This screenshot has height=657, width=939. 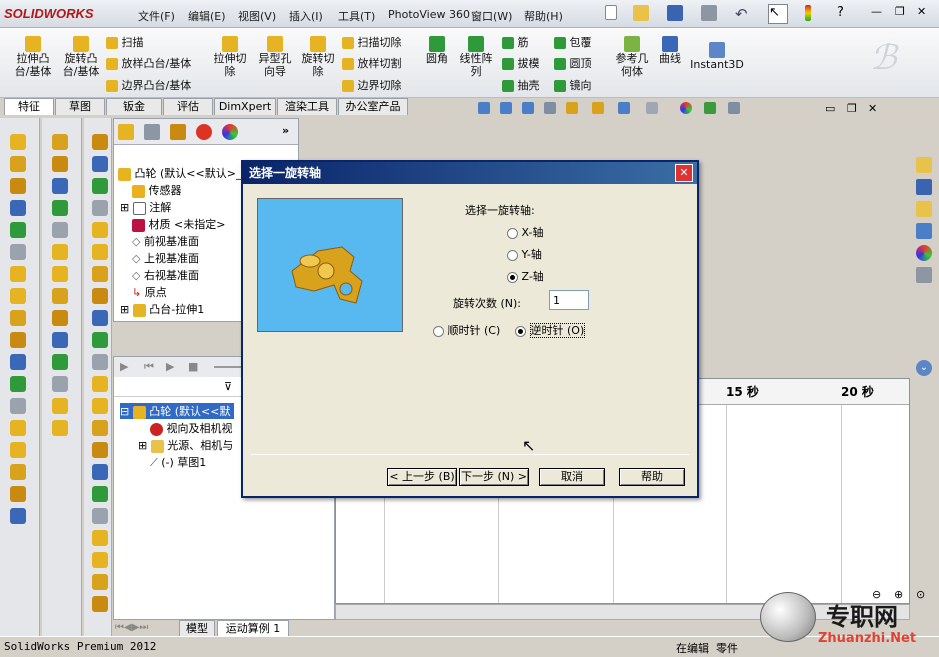 What do you see at coordinates (652, 477) in the screenshot?
I see `help-button: 帮助` at bounding box center [652, 477].